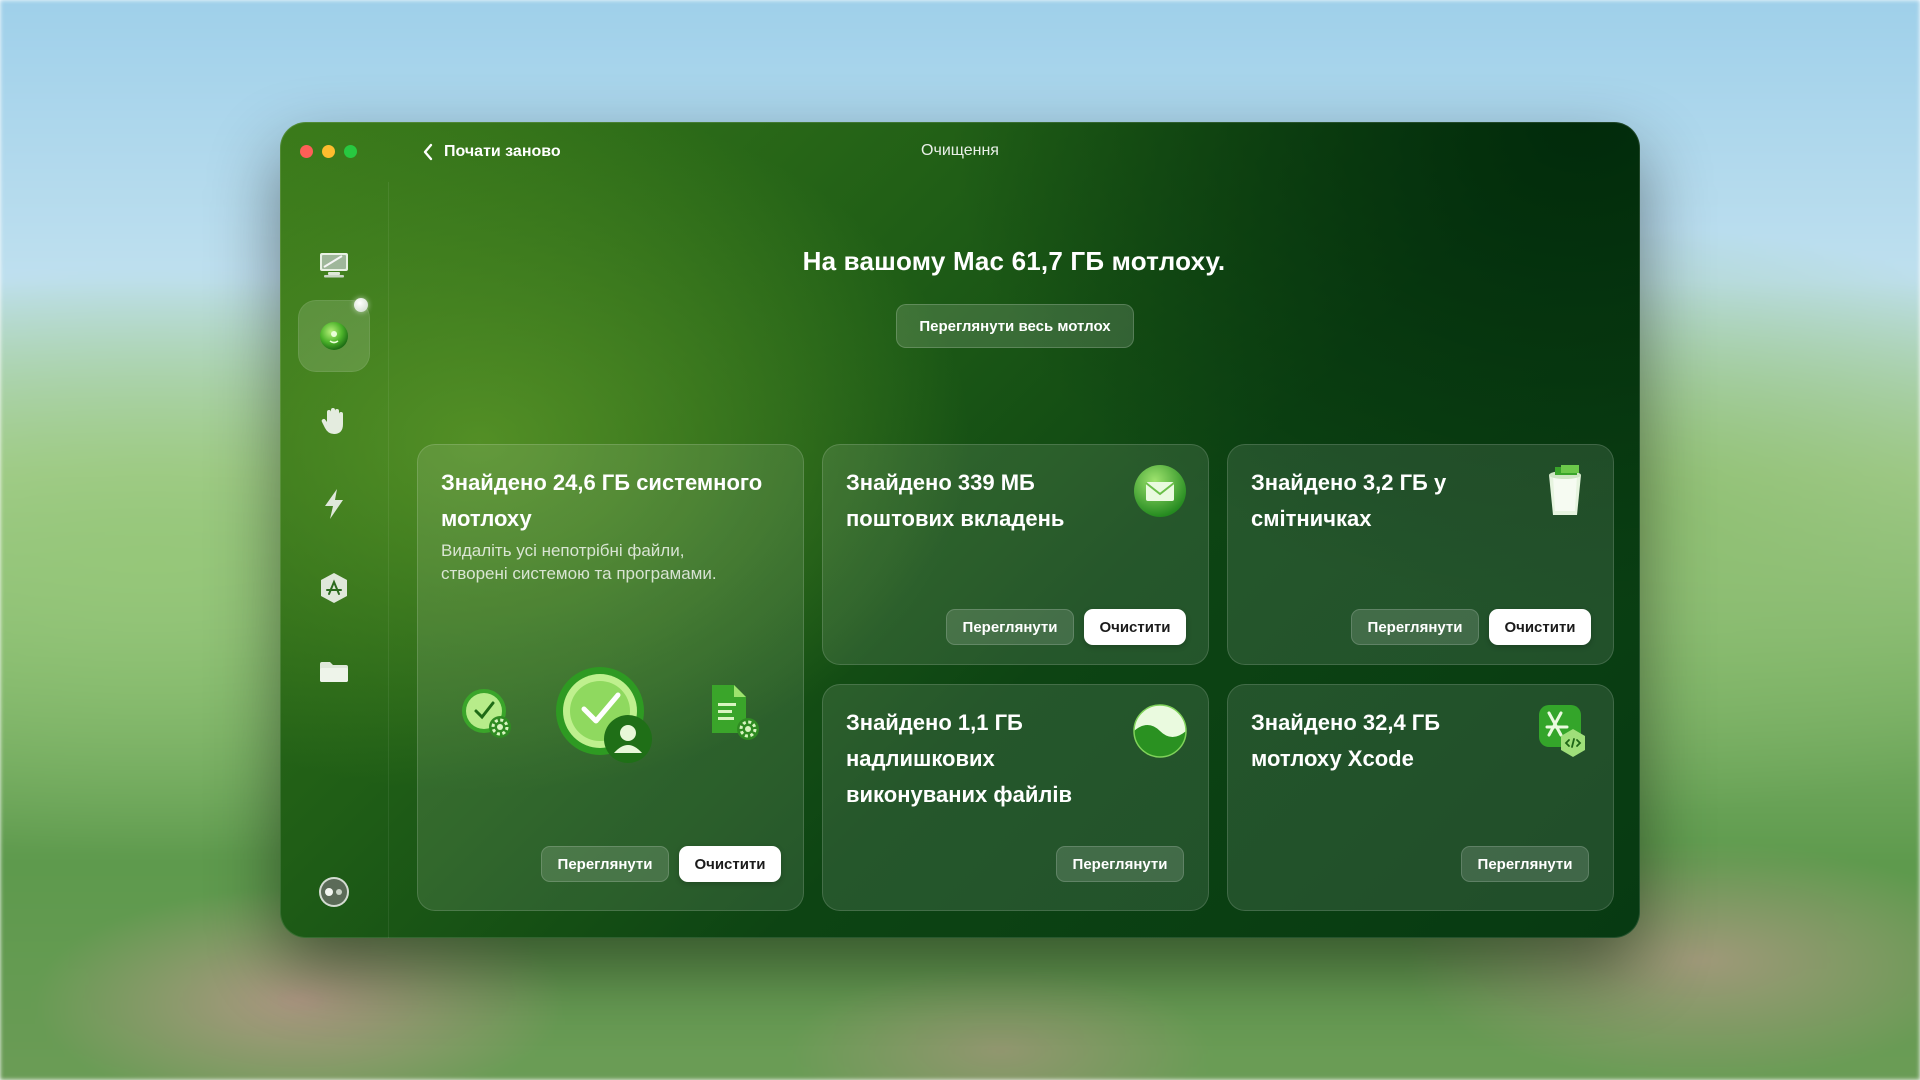  Describe the element at coordinates (563, 550) in the screenshot. I see `card-description-line: Видаліть усі непотрібні файли,` at that location.